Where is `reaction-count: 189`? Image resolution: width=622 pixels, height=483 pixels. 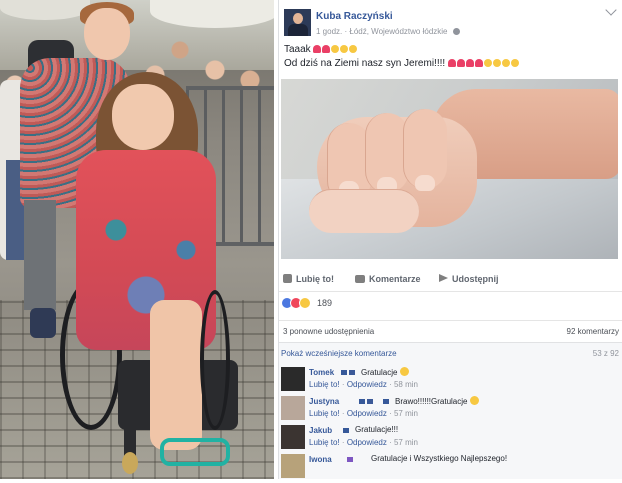
reaction-count: 189 is located at coordinates (324, 303).